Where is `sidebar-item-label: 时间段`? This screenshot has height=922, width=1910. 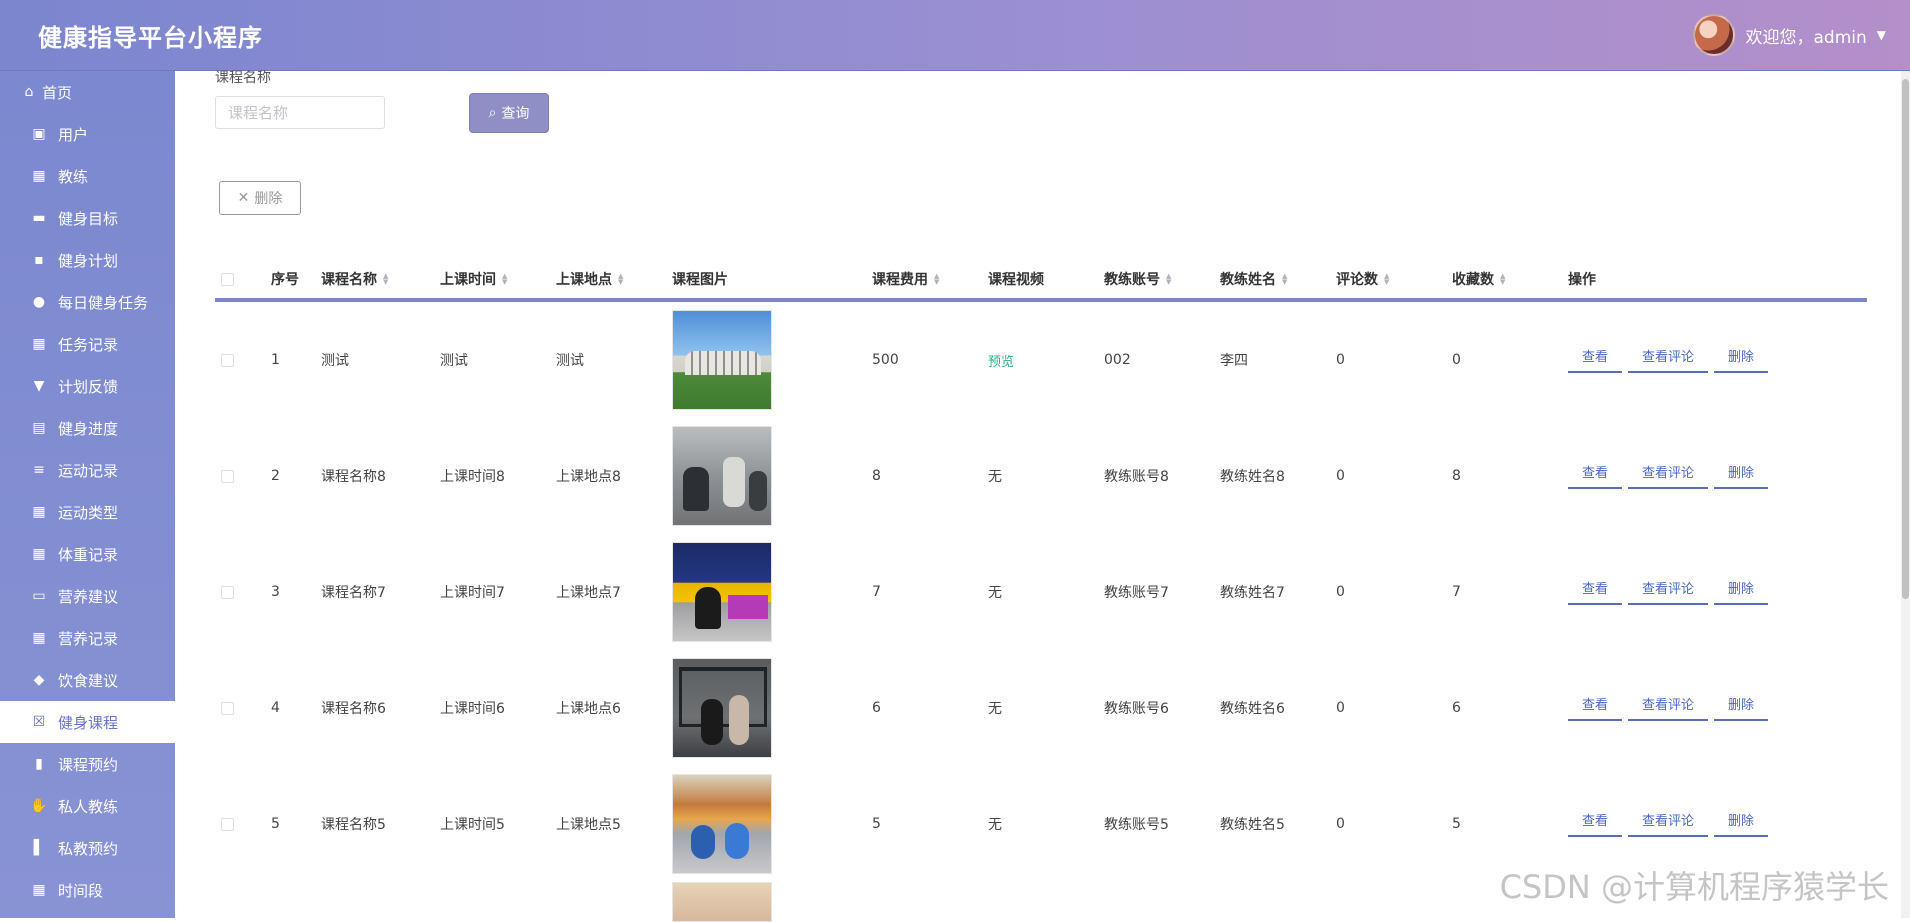
sidebar-item-label: 时间段 is located at coordinates (81, 890).